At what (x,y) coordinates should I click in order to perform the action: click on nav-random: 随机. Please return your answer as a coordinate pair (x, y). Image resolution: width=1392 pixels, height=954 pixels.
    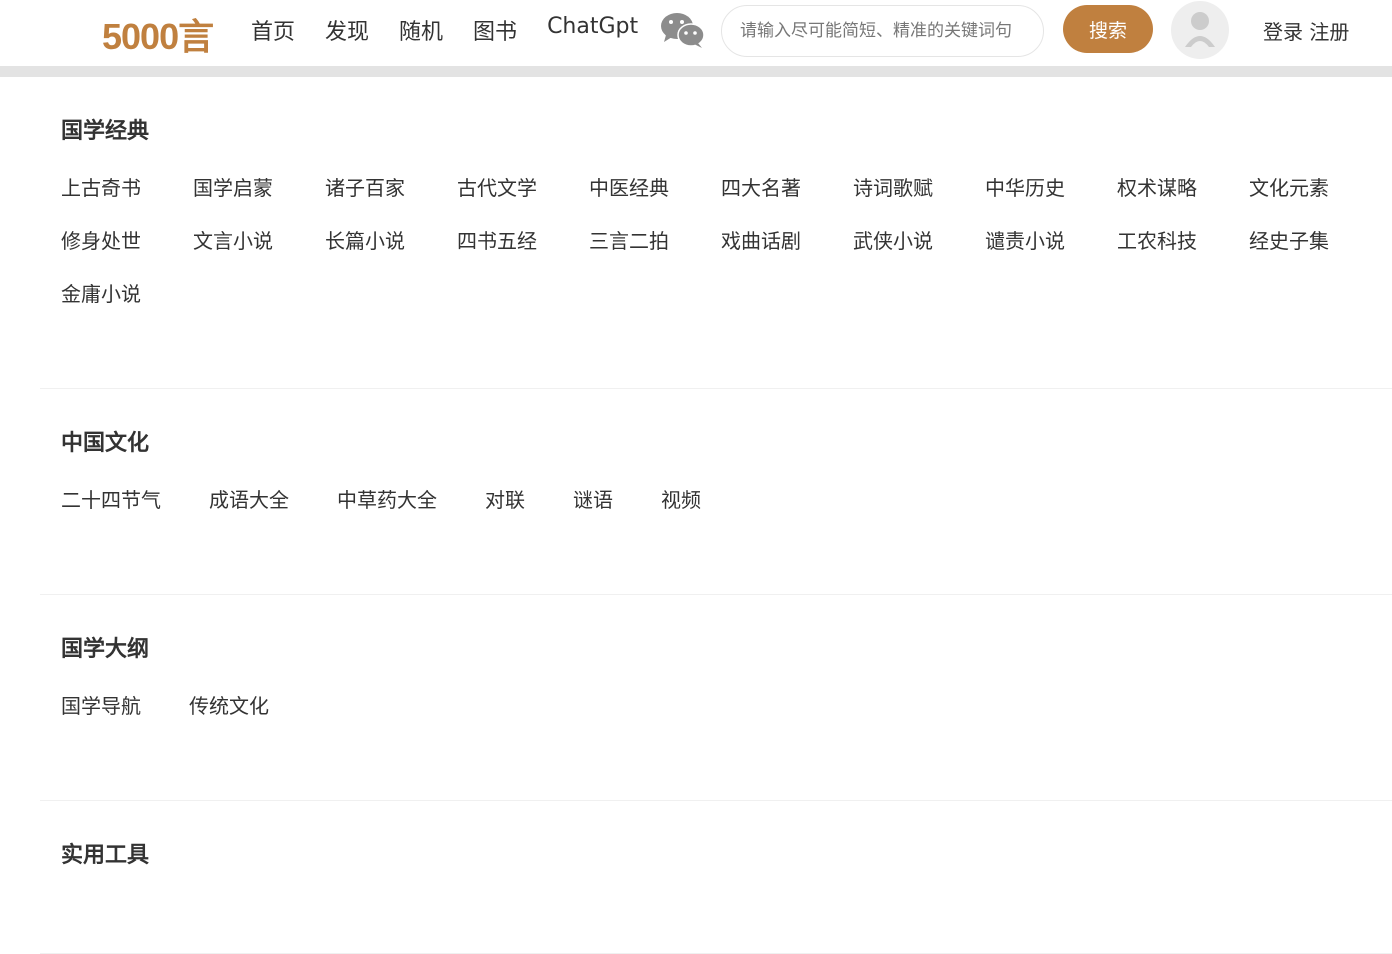
    Looking at the image, I should click on (421, 30).